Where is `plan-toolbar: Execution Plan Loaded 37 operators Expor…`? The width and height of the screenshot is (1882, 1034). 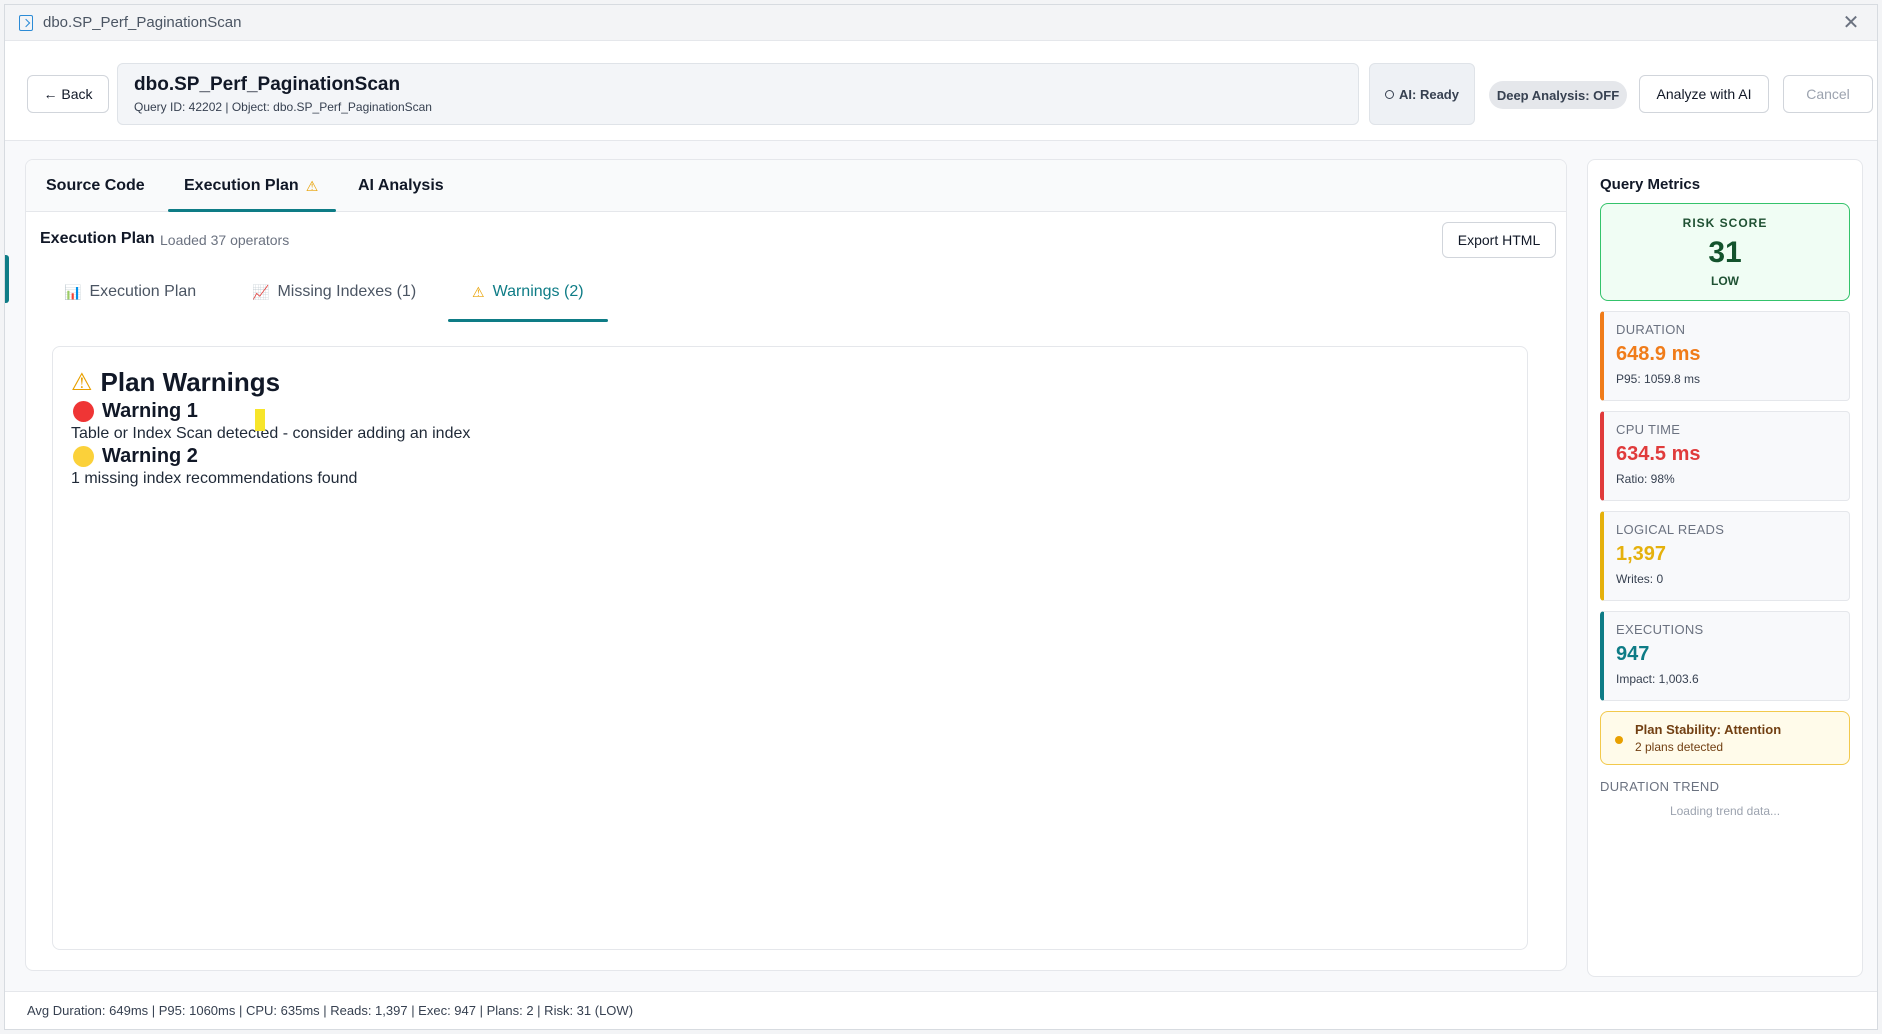 plan-toolbar: Execution Plan Loaded 37 operators Expor… is located at coordinates (796, 237).